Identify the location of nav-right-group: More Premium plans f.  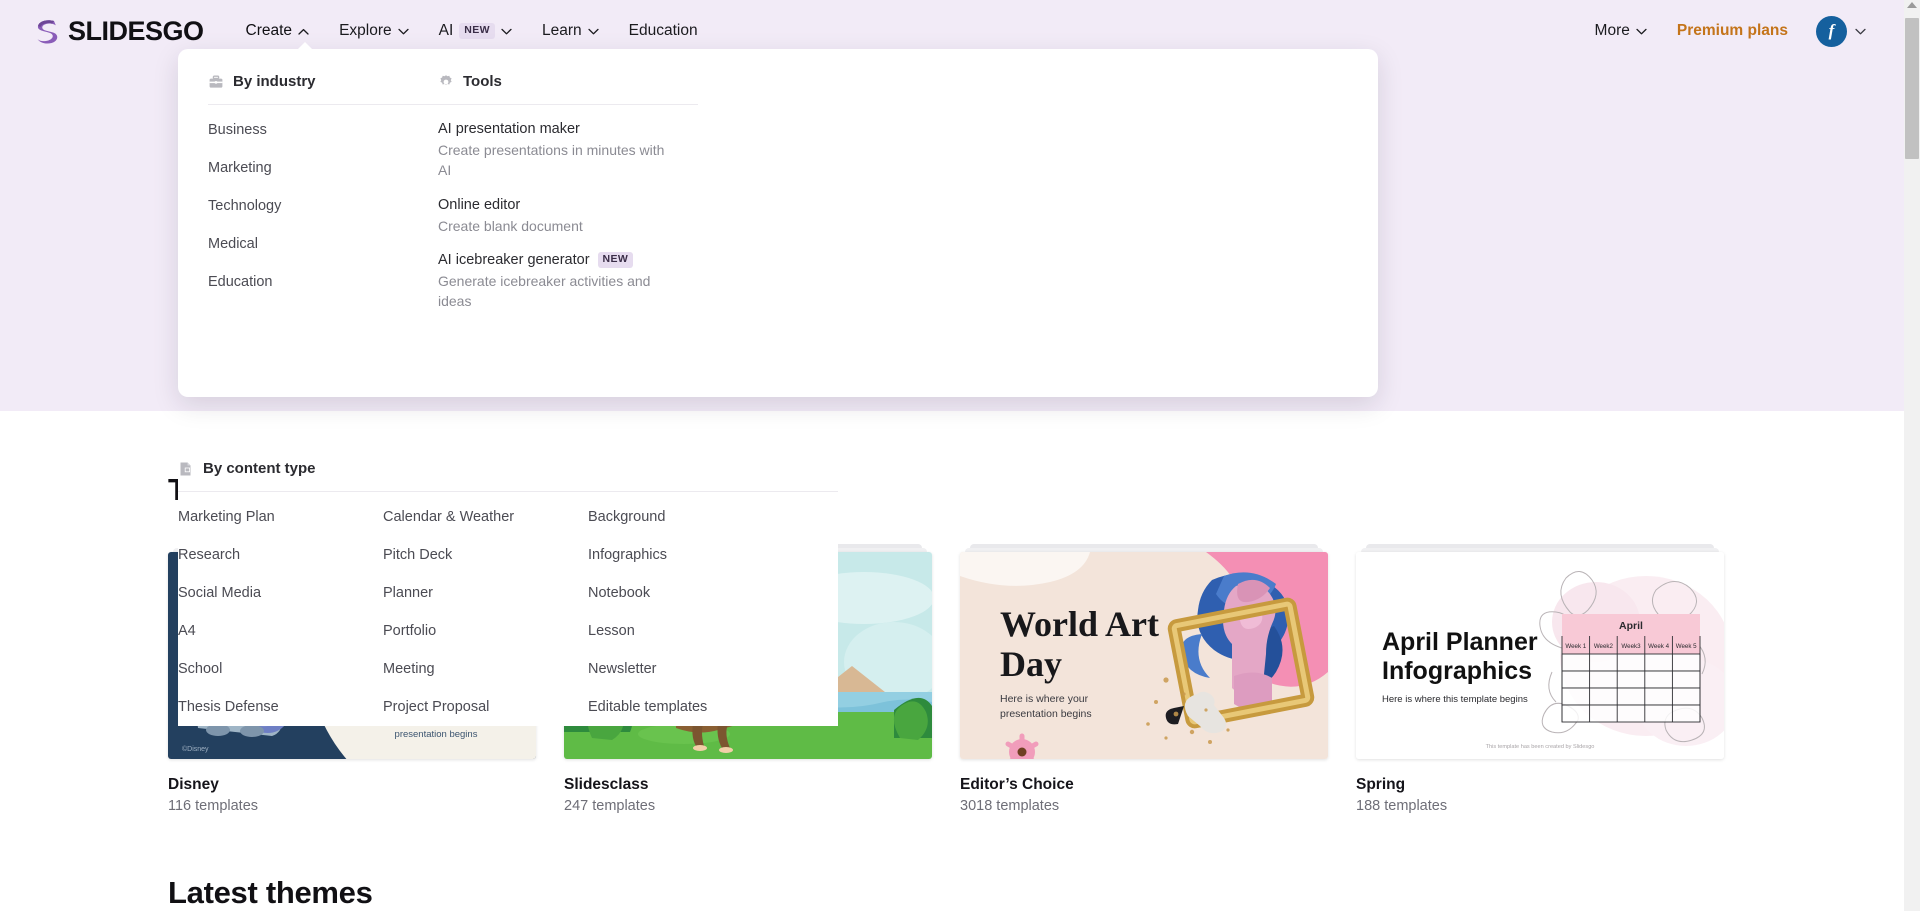
(1723, 31).